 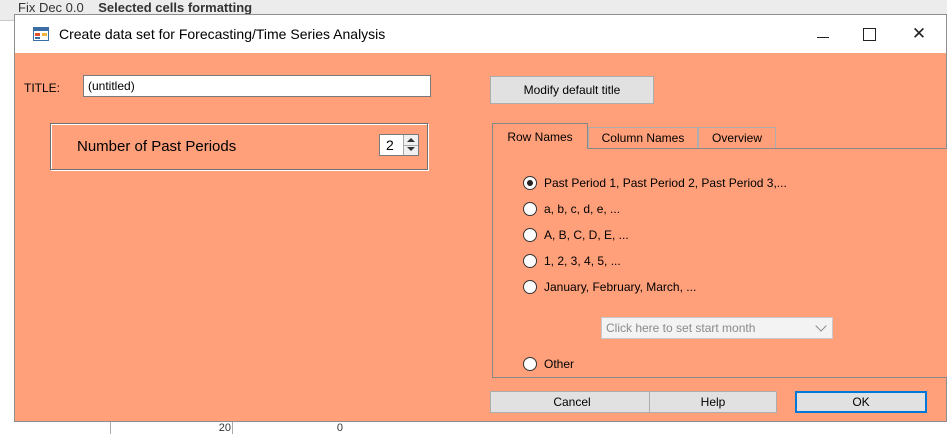 I want to click on background-cell: 20, so click(x=172, y=428).